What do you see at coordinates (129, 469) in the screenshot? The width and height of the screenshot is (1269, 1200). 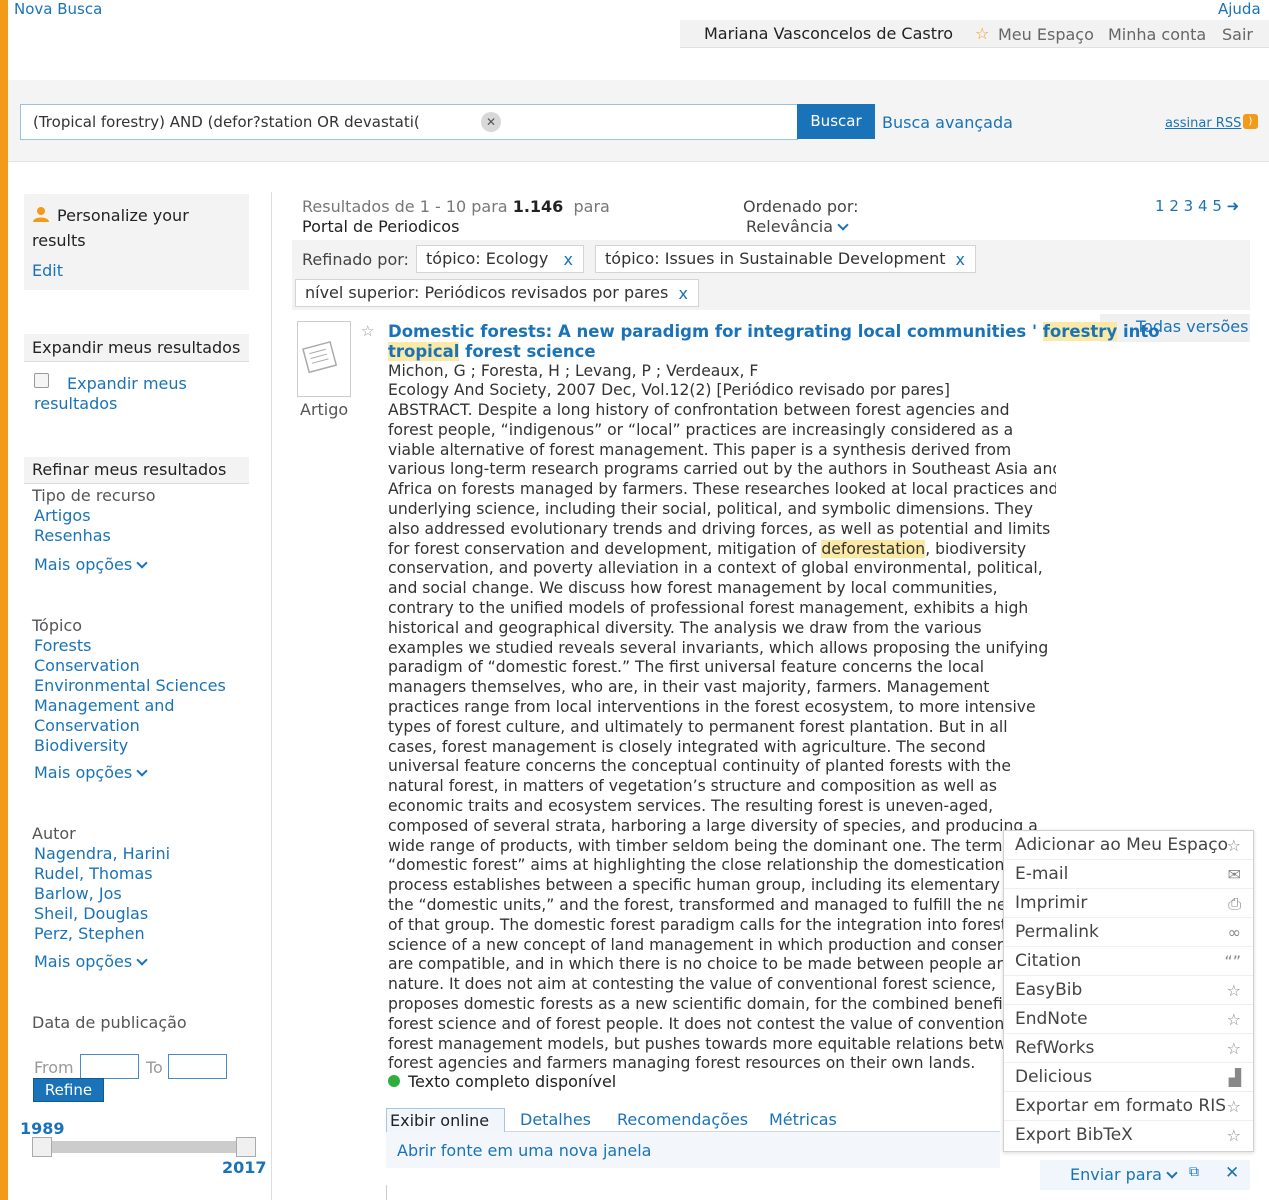 I see `refine-title: Refinar meus resultados` at bounding box center [129, 469].